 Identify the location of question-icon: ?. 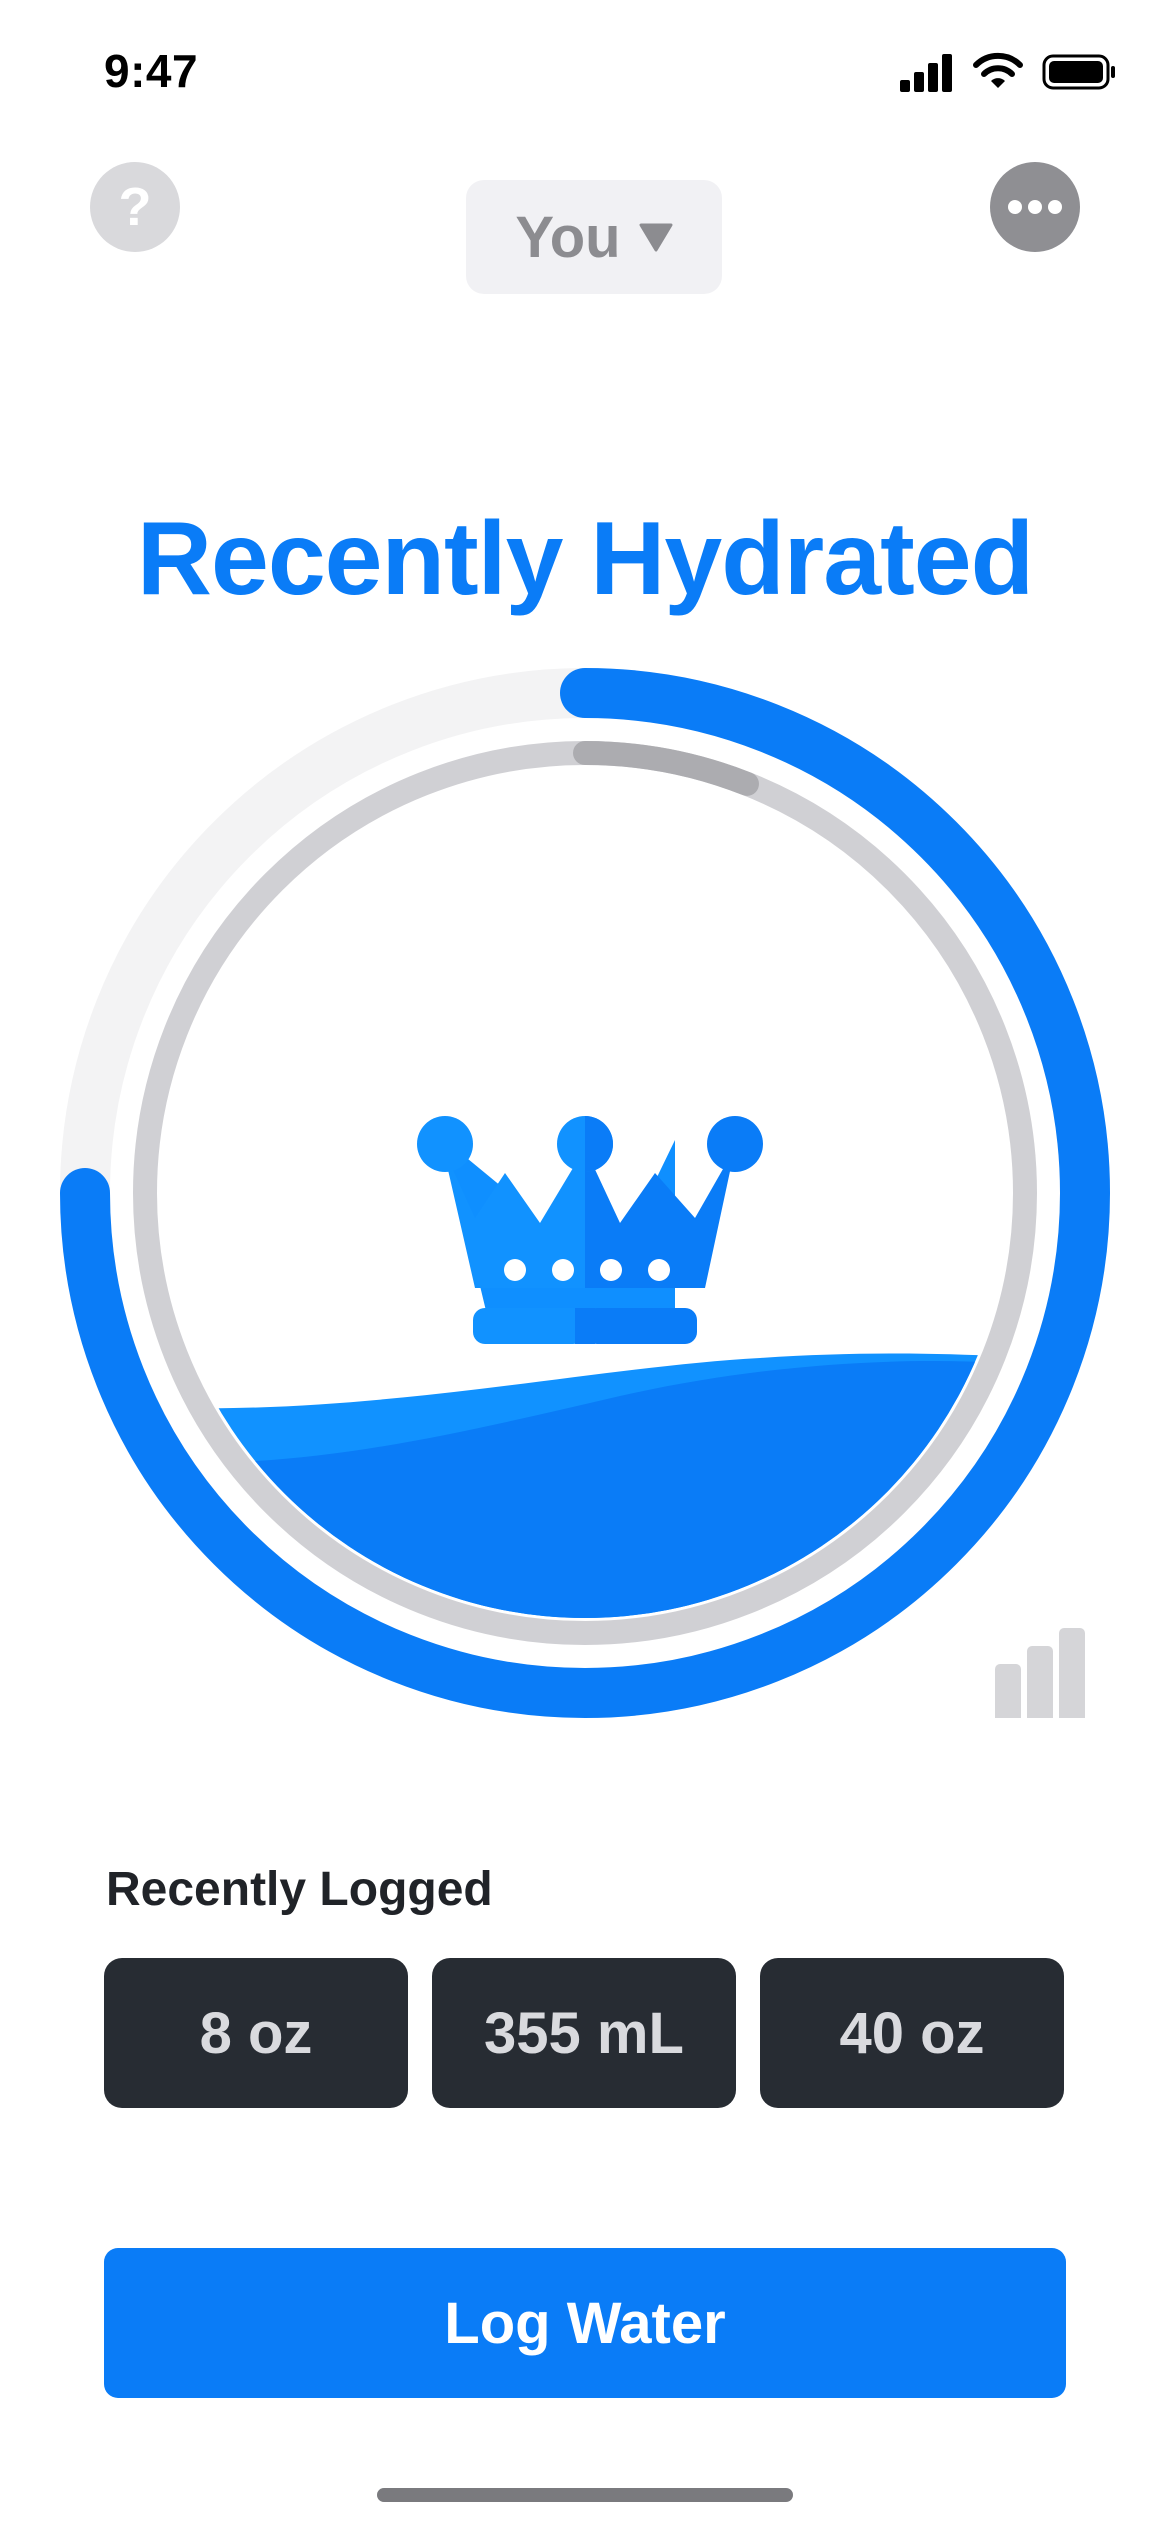
(135, 207).